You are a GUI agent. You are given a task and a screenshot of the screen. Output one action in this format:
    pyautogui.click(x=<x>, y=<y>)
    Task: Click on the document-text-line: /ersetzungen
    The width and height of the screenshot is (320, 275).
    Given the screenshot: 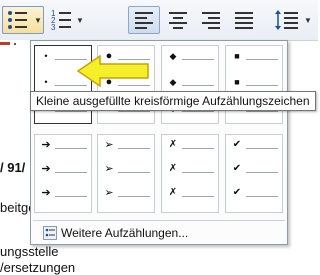 What is the action you would take?
    pyautogui.click(x=38, y=267)
    